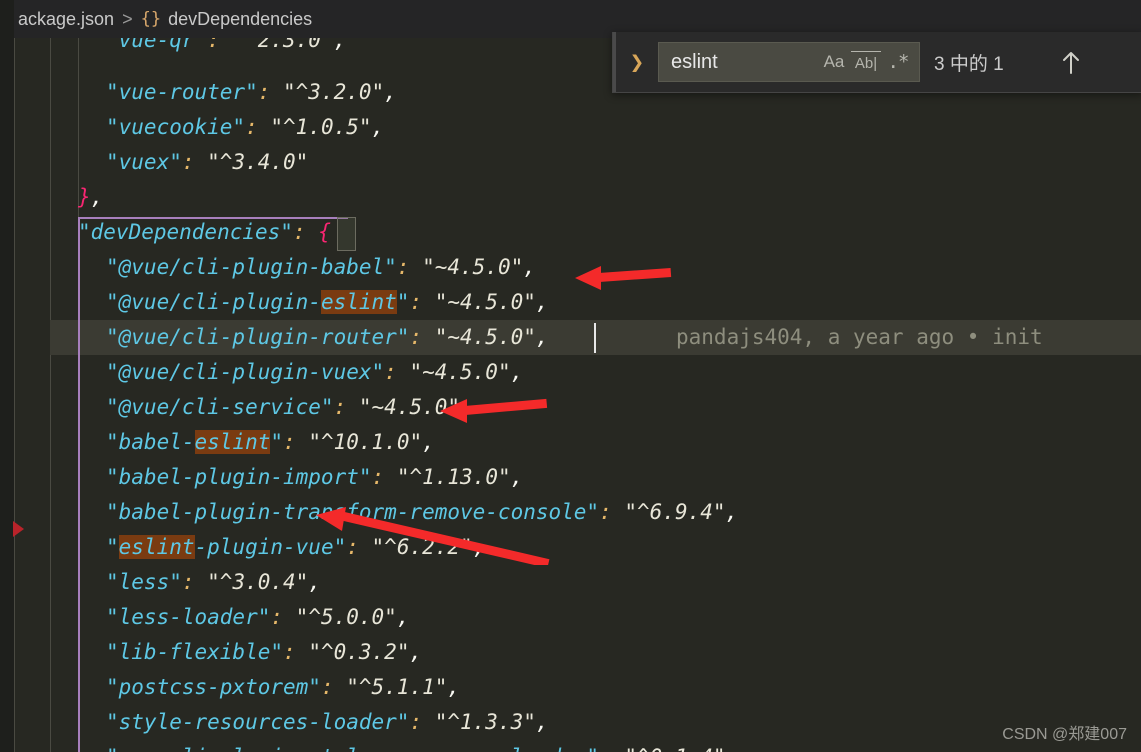 Image resolution: width=1141 pixels, height=752 pixels. I want to click on code-line: "vuecookie": "^1.0.5",, so click(192, 127).